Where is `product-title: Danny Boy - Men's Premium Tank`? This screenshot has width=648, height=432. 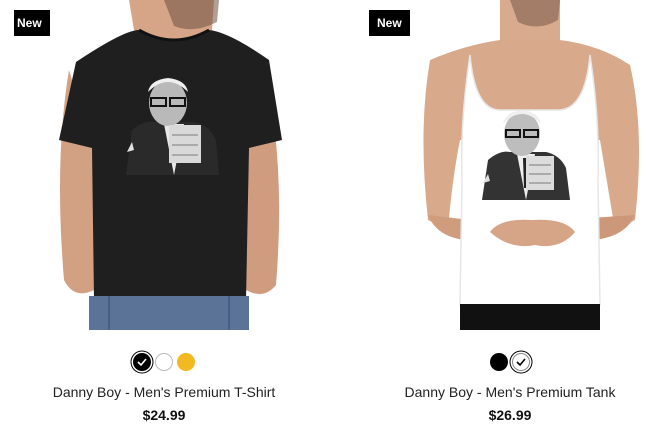 product-title: Danny Boy - Men's Premium Tank is located at coordinates (504, 392).